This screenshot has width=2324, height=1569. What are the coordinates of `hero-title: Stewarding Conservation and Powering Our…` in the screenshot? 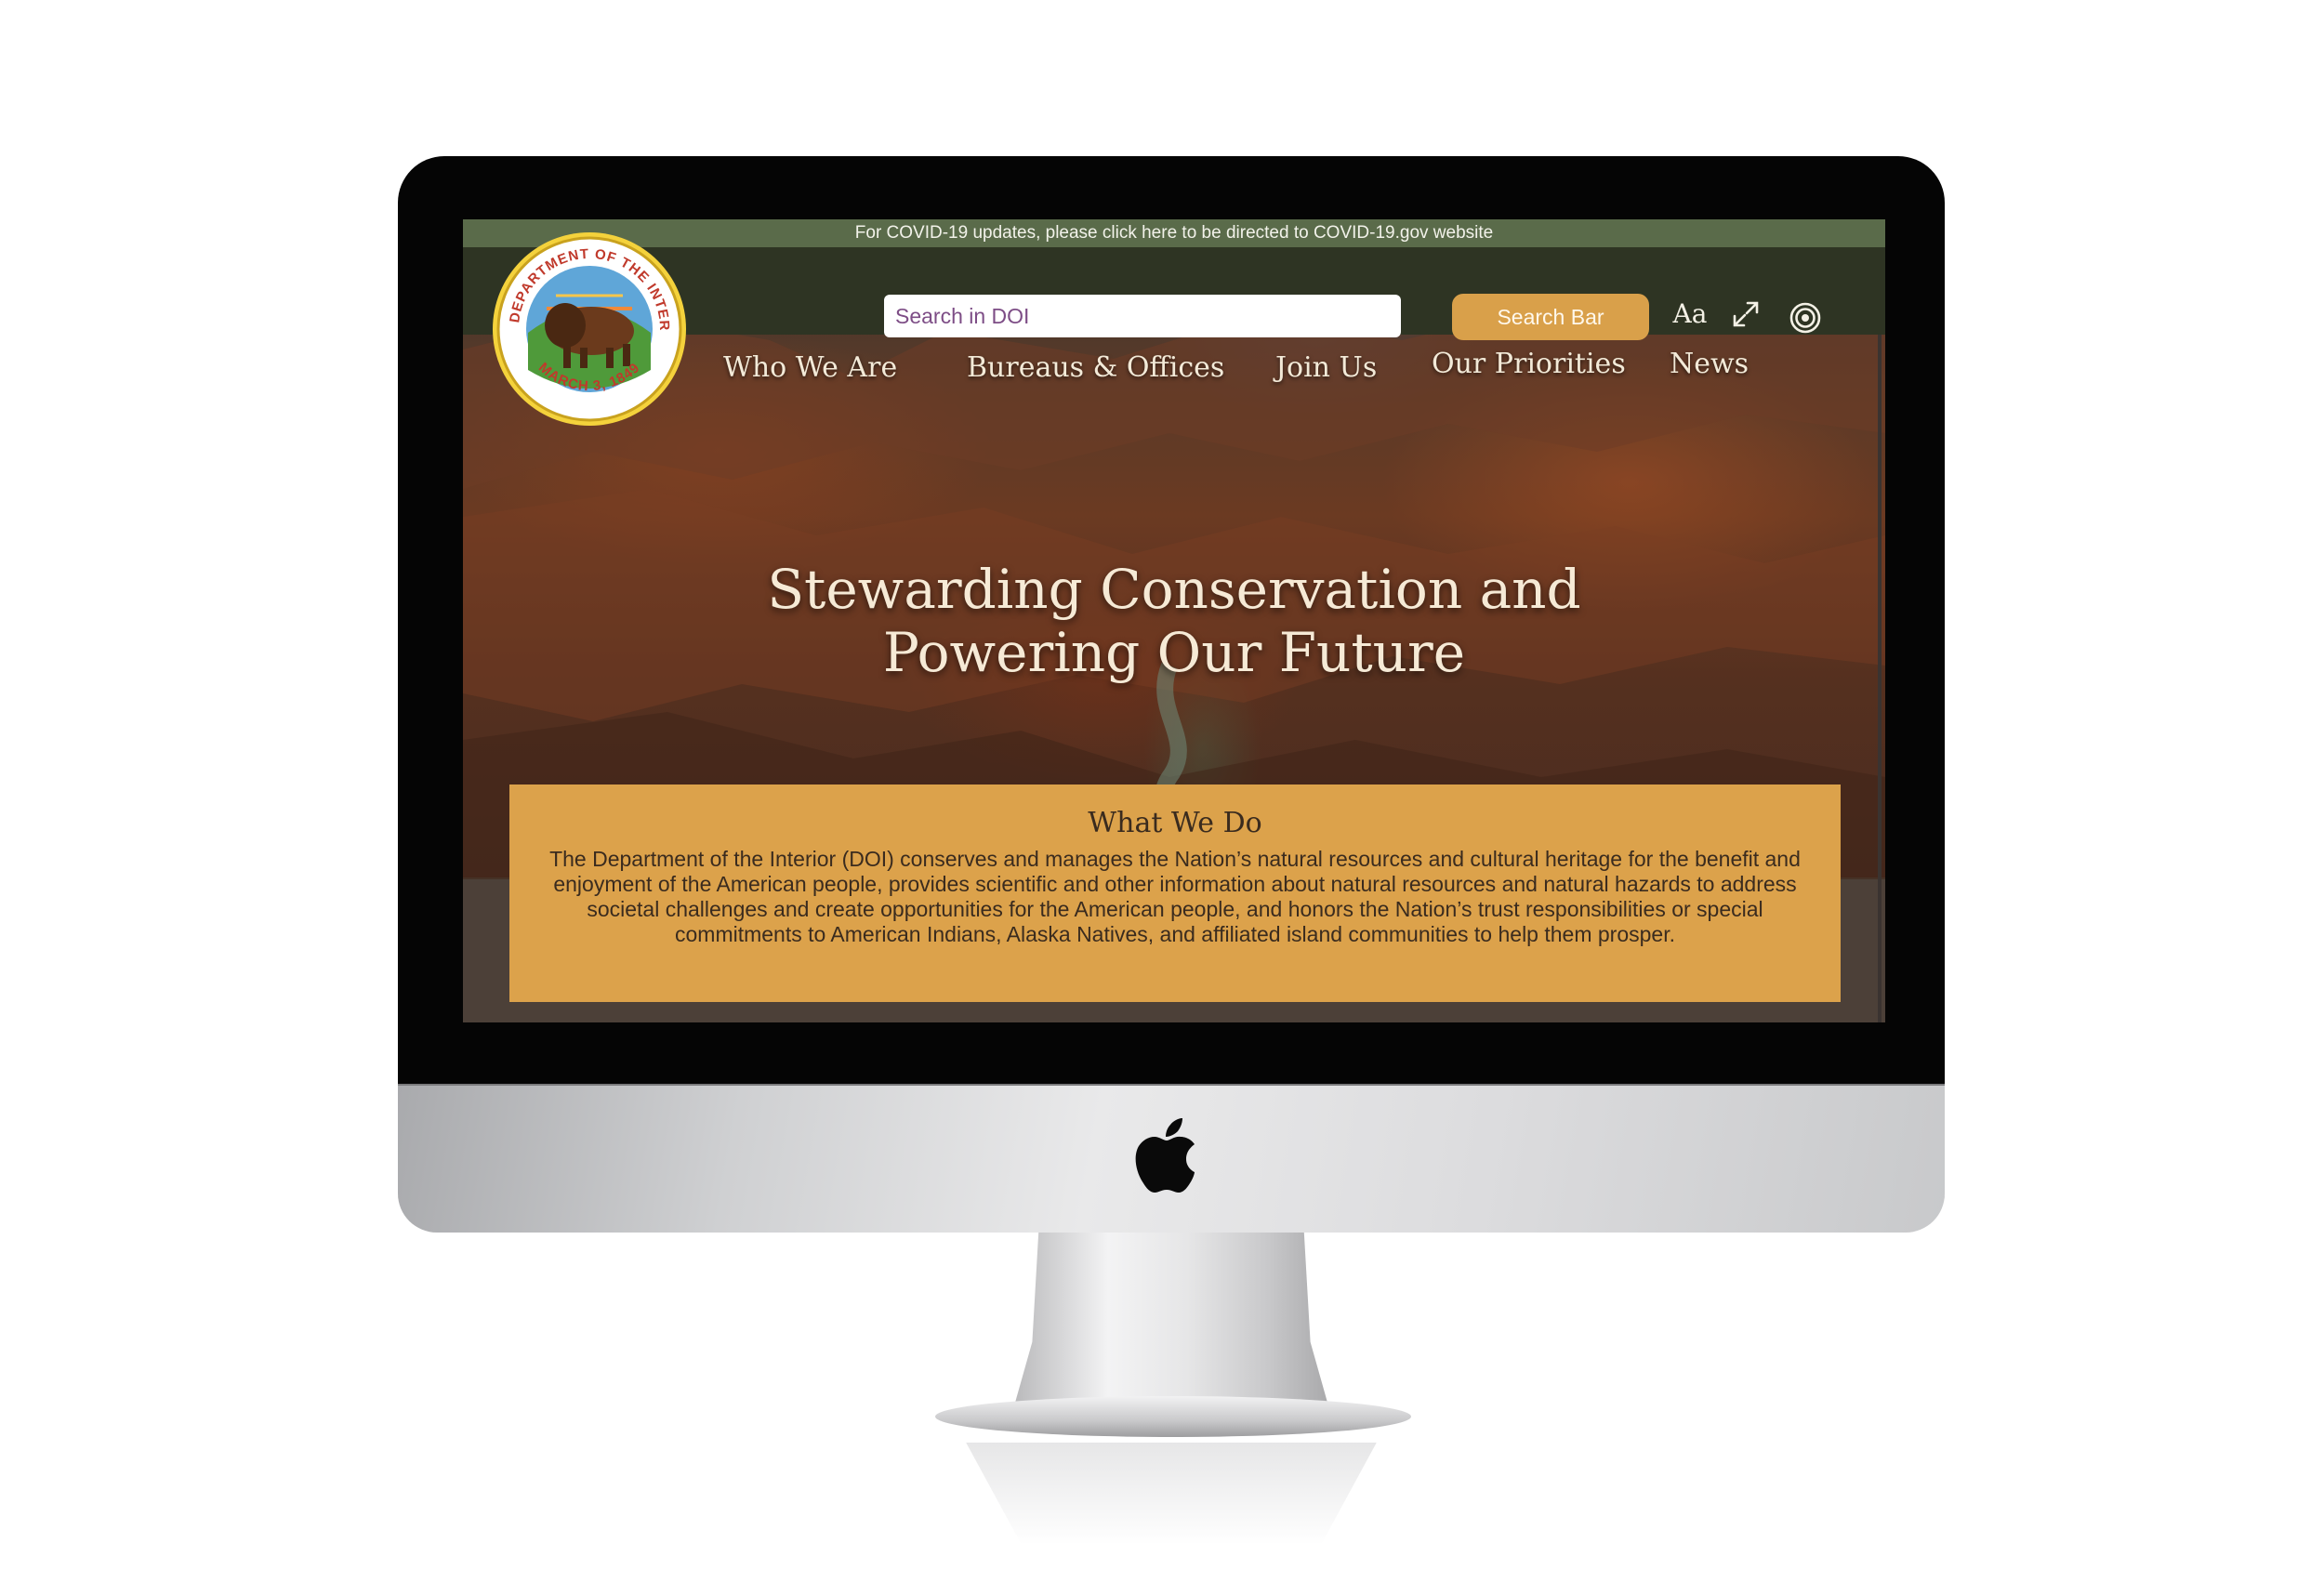 It's located at (1174, 621).